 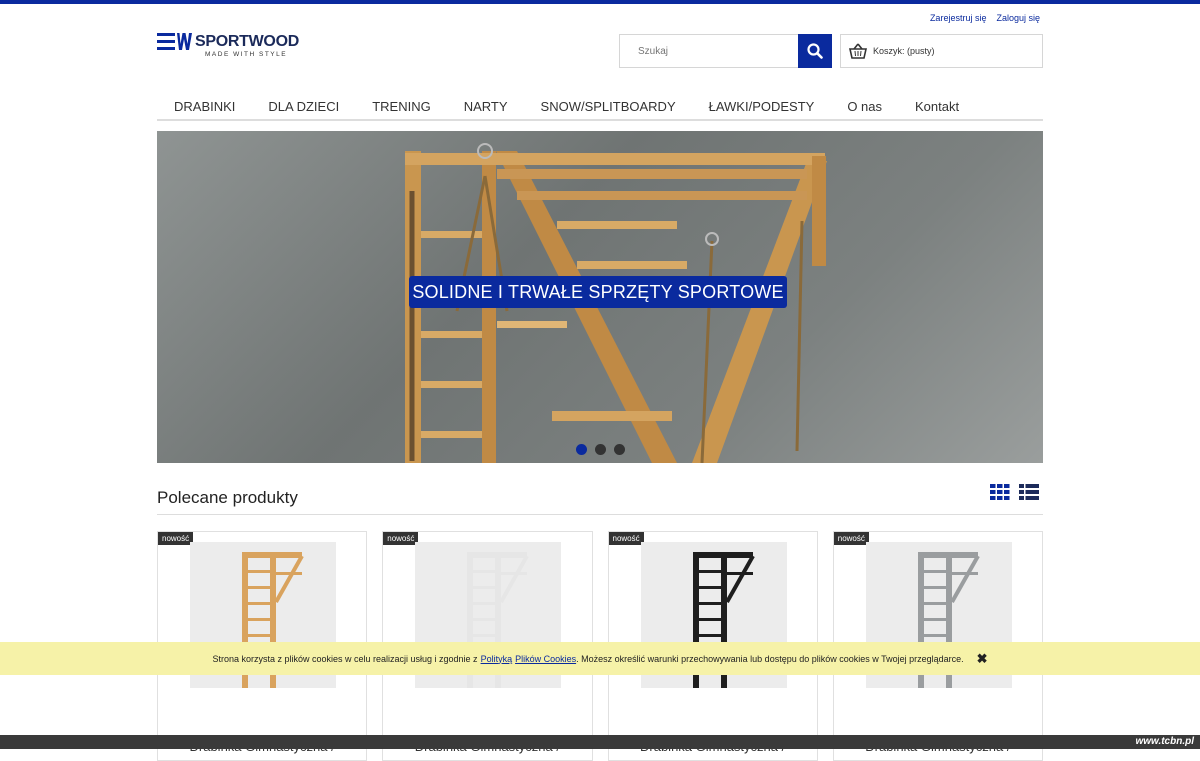 I want to click on nav-item-lawki: ŁAWKI/PODESTY, so click(x=761, y=107).